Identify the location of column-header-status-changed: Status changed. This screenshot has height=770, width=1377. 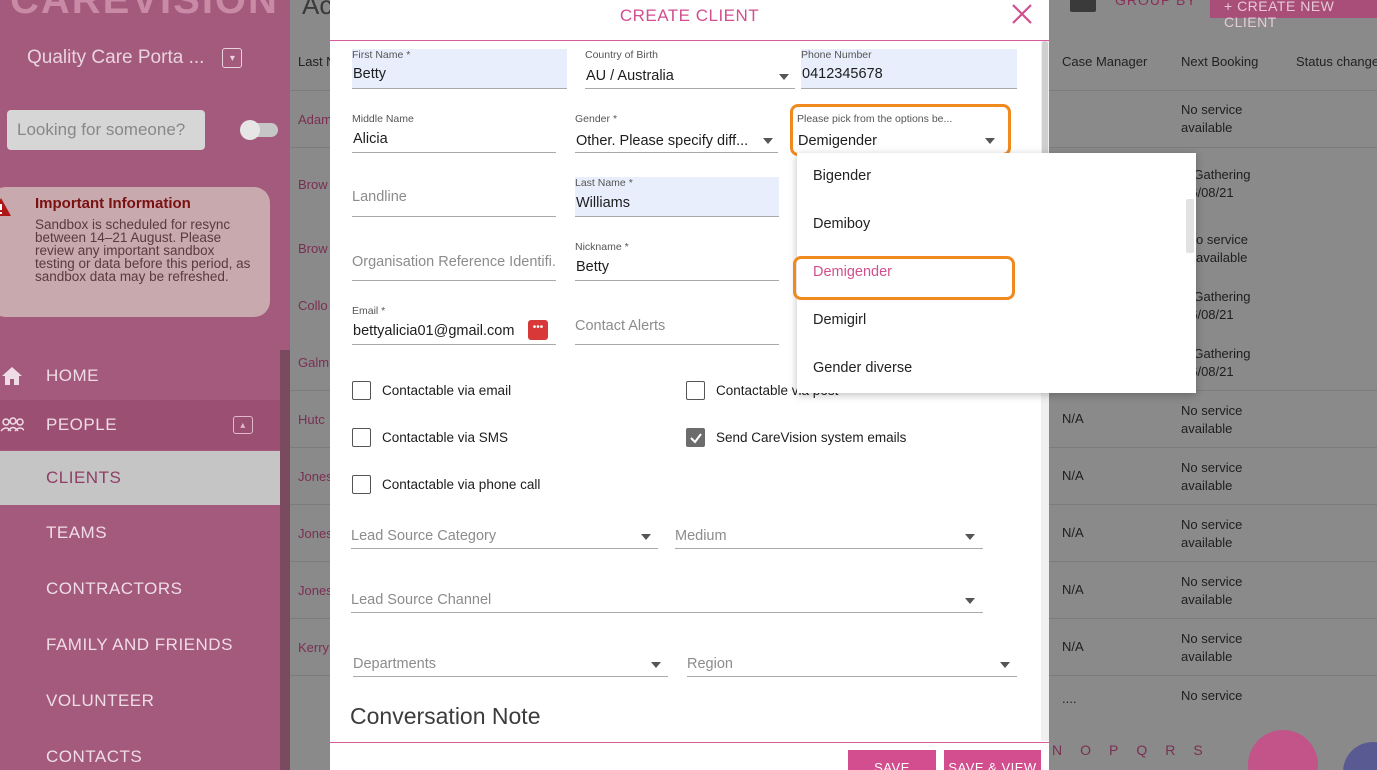
(1336, 61).